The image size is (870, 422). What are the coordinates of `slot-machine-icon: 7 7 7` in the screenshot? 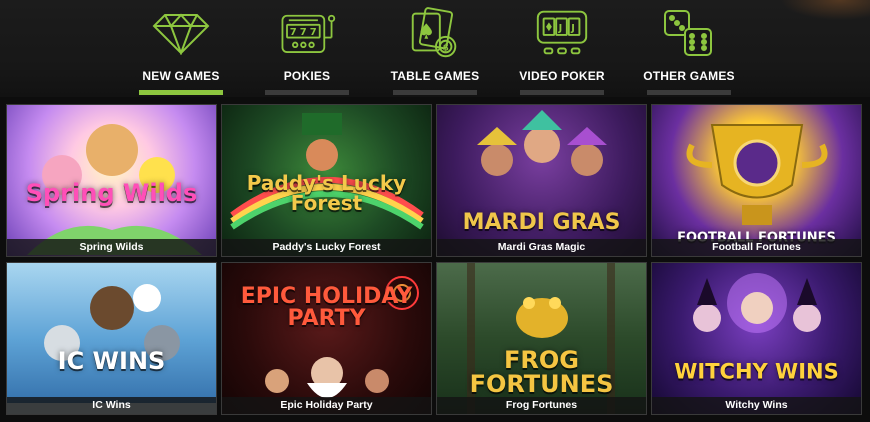 It's located at (307, 33).